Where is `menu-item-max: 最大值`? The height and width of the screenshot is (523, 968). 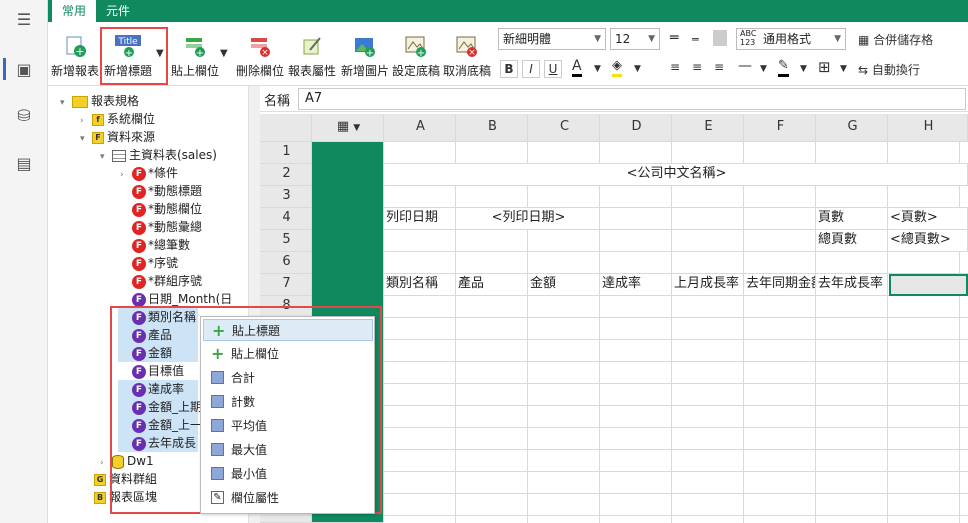
menu-item-max: 最大值 is located at coordinates (288, 450).